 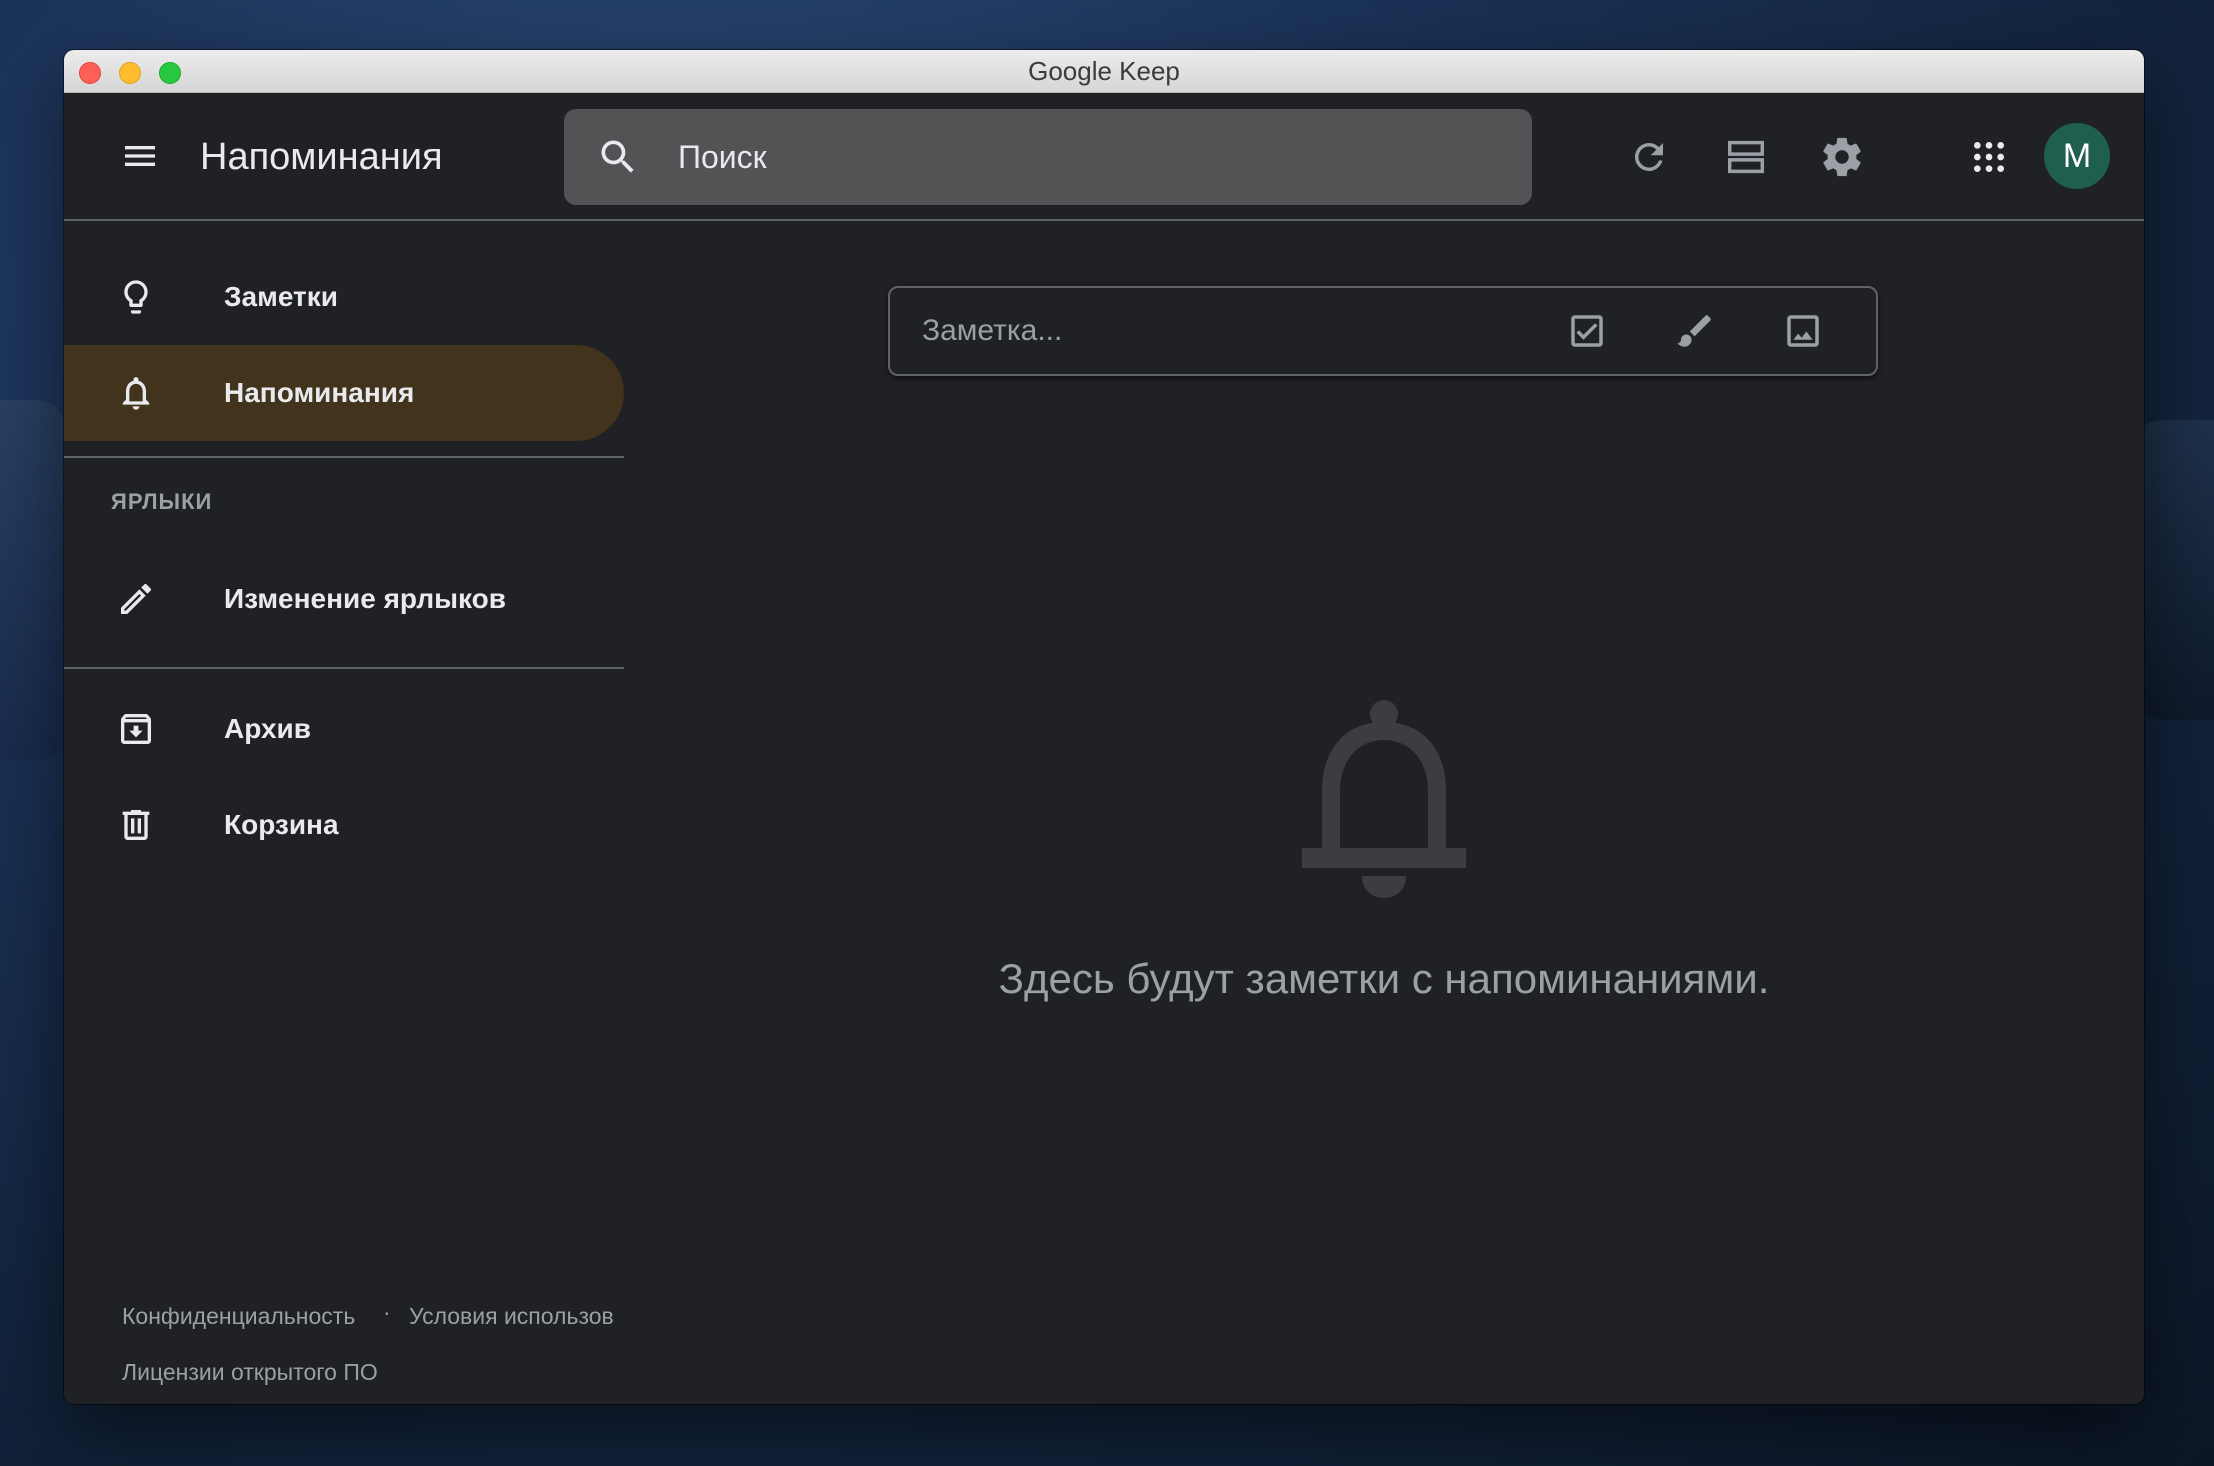 I want to click on sidebar-item-notes: Заметки, so click(x=344, y=297).